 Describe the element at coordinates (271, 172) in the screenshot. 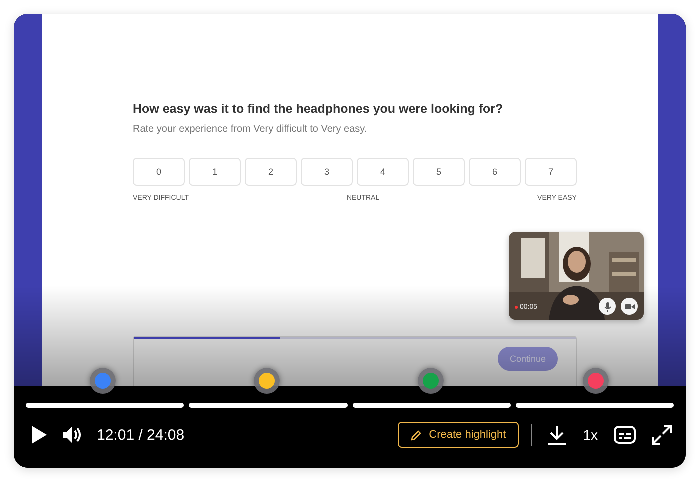

I see `rating-option: 2` at that location.